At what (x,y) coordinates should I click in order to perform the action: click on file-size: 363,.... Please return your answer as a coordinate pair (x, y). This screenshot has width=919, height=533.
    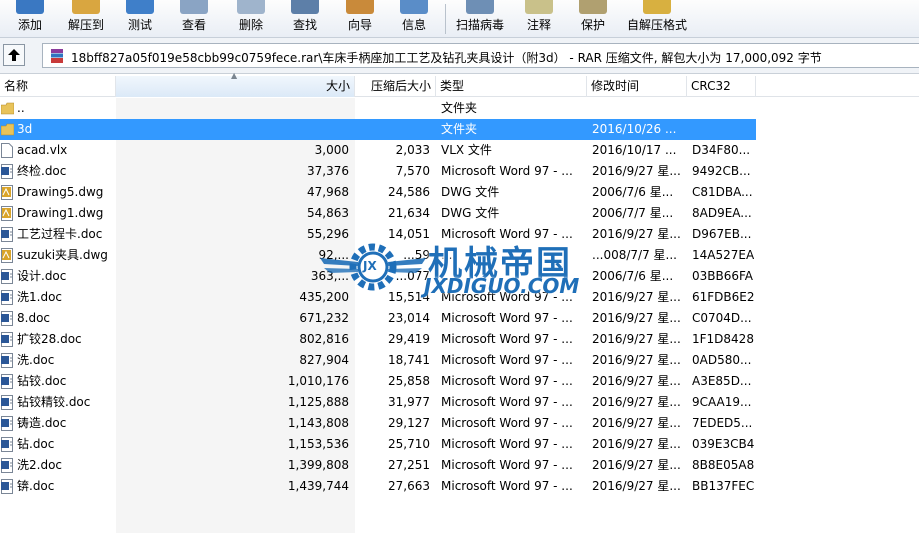
    Looking at the image, I should click on (329, 276).